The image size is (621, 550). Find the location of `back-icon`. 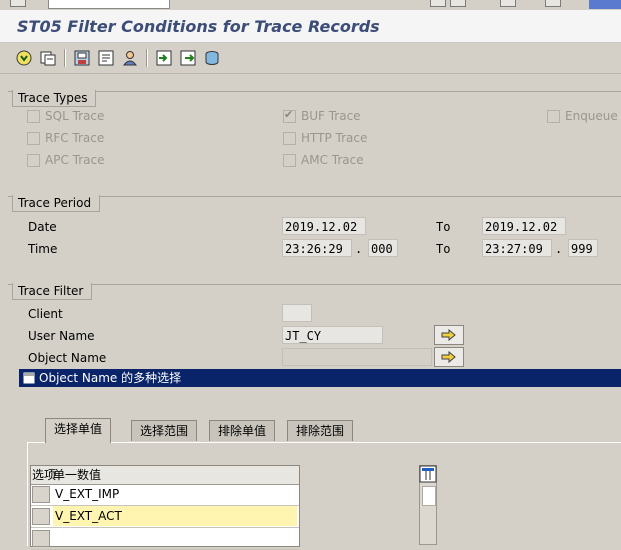

back-icon is located at coordinates (18, 3).